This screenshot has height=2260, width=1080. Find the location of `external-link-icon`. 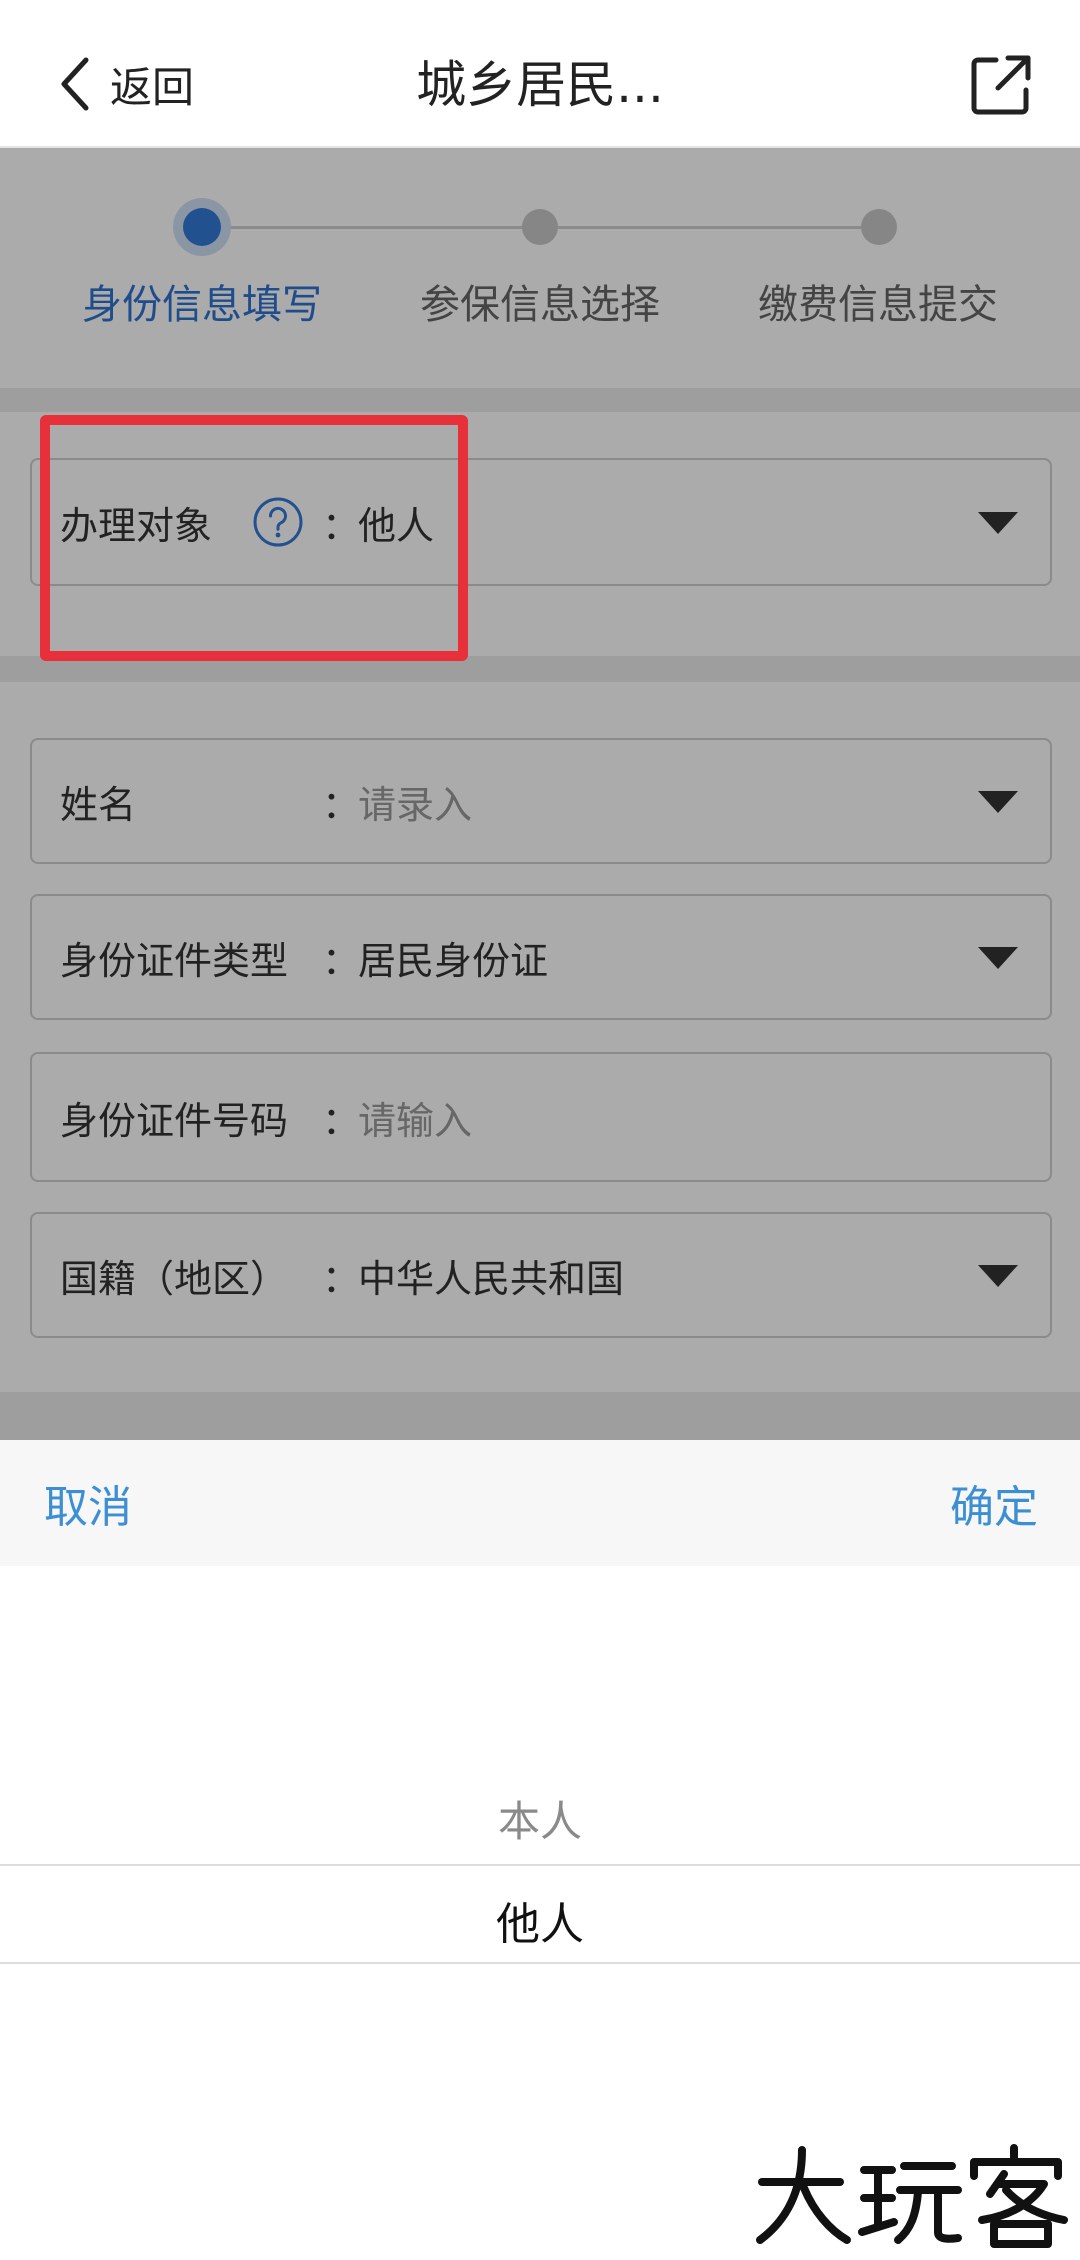

external-link-icon is located at coordinates (1001, 85).